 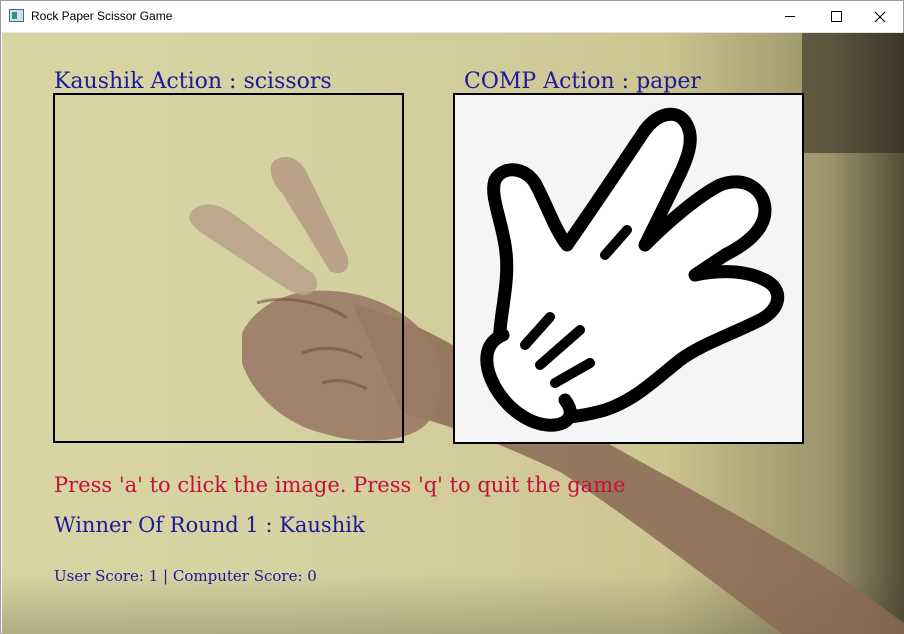 I want to click on round-winner-text: Winner Of Round 1 : Kaushik, so click(x=209, y=525).